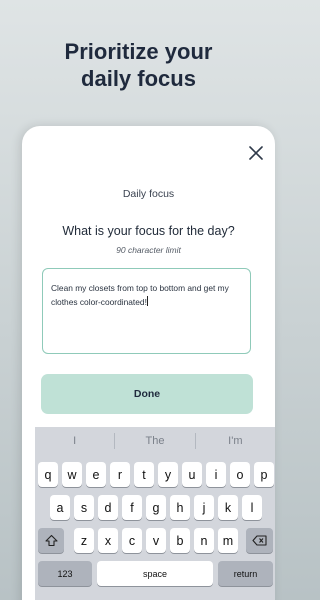 Image resolution: width=320 pixels, height=600 pixels. I want to click on close-icon, so click(256, 153).